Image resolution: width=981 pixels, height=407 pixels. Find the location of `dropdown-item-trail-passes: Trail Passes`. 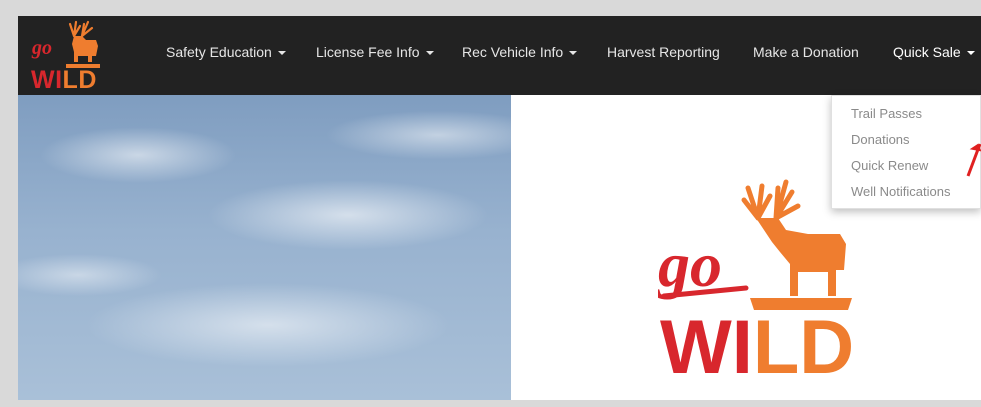

dropdown-item-trail-passes: Trail Passes is located at coordinates (886, 114).